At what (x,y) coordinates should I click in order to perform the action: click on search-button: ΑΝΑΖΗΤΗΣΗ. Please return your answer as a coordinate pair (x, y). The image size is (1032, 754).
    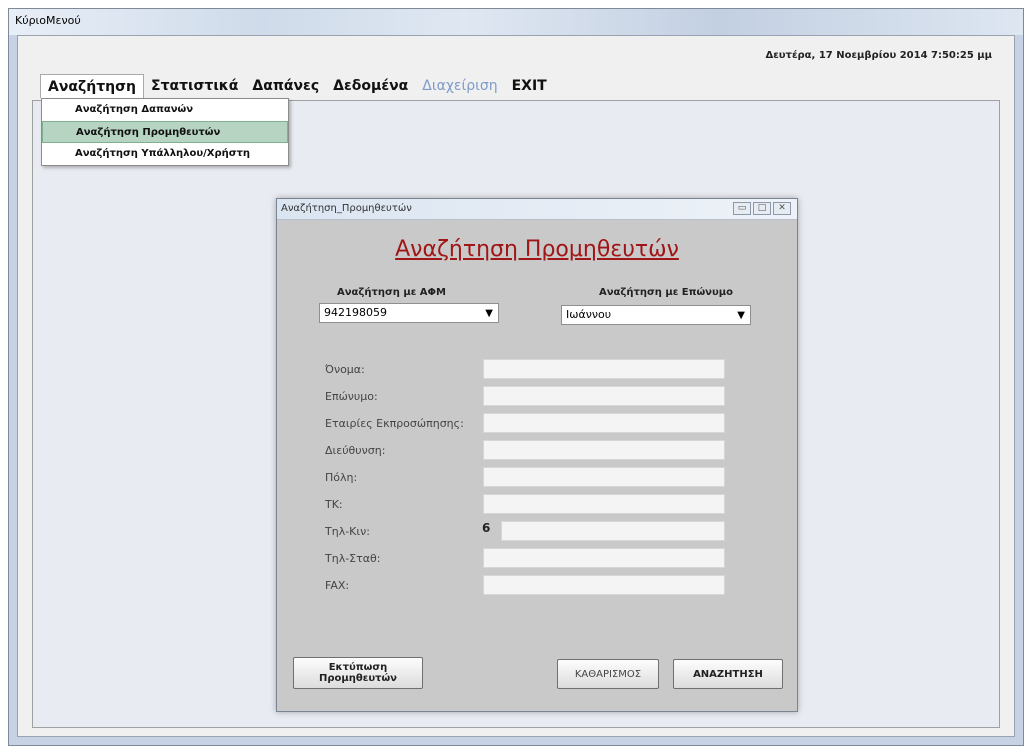
    Looking at the image, I should click on (728, 674).